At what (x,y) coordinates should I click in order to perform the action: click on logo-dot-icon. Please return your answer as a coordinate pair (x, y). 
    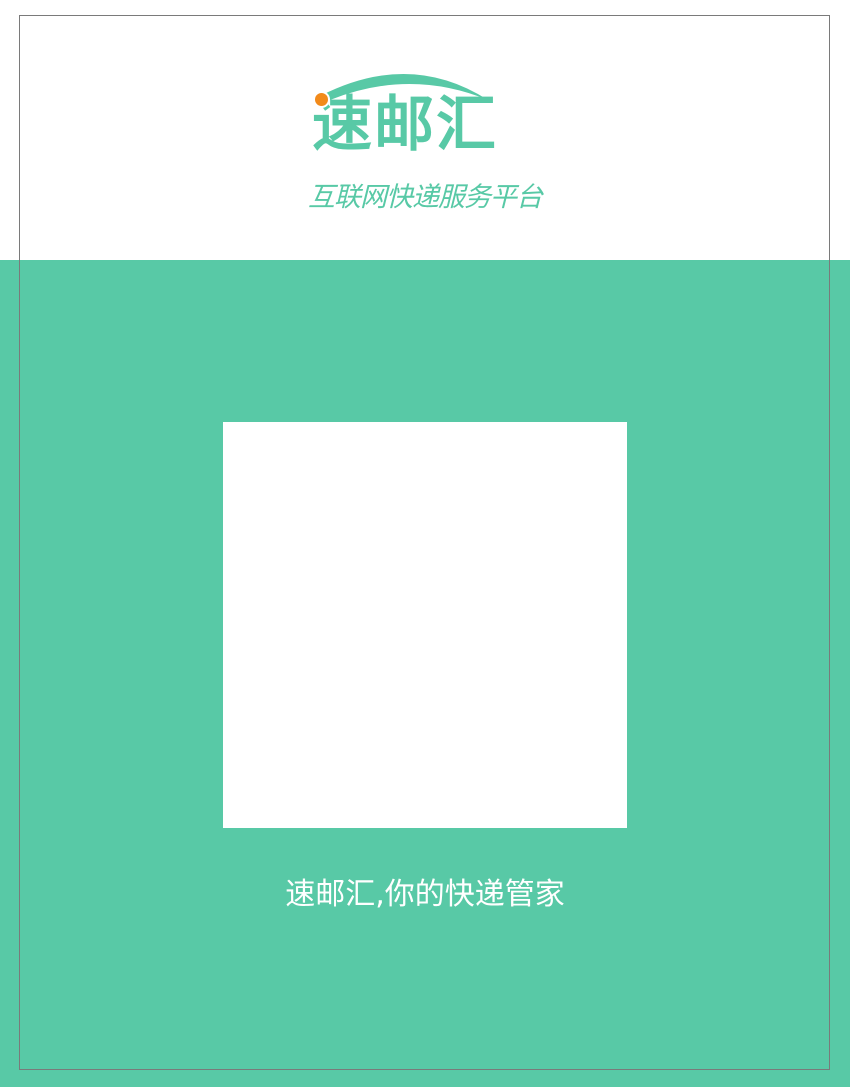
    Looking at the image, I should click on (321, 99).